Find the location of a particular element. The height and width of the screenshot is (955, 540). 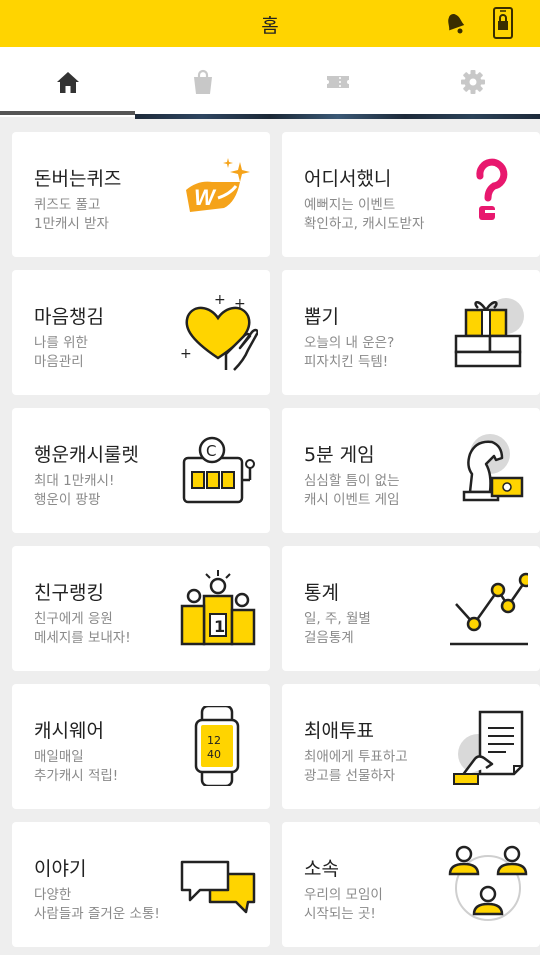

tab-ticket is located at coordinates (337, 82).